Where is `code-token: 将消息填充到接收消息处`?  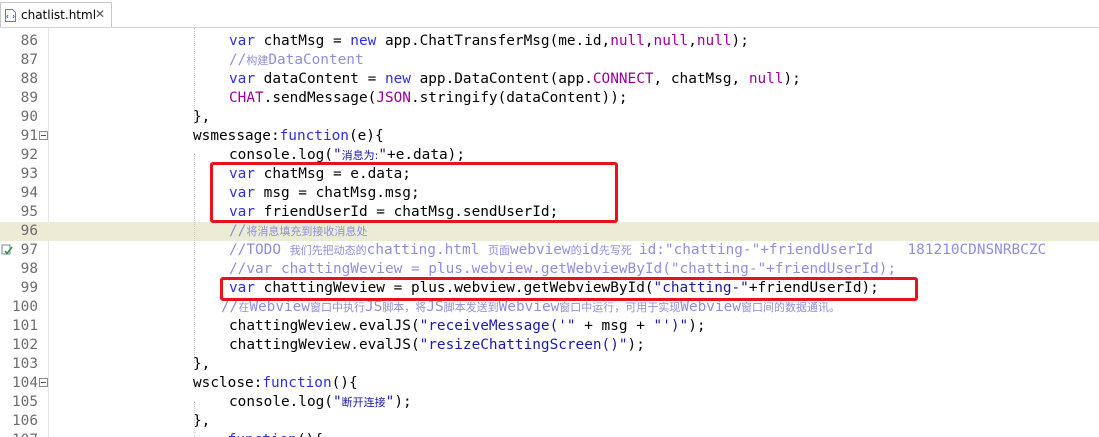
code-token: 将消息填充到接收消息处 is located at coordinates (307, 231).